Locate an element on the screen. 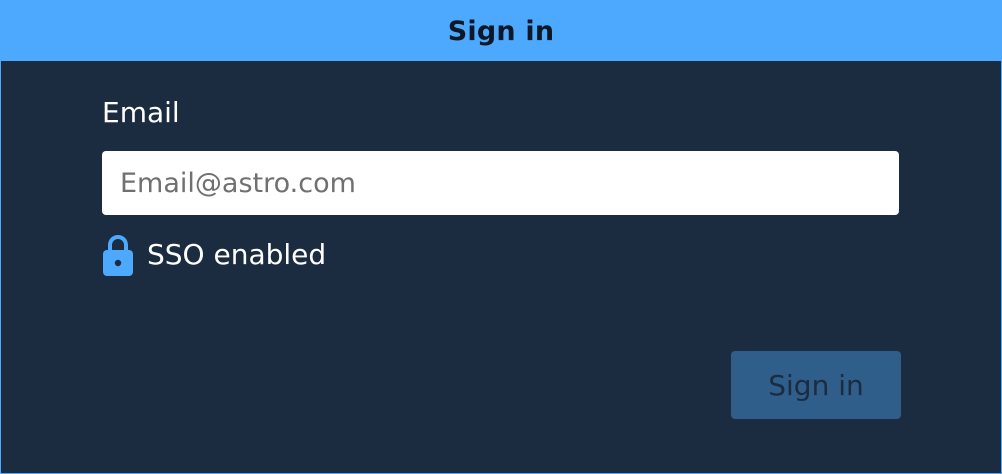  sign-in-button: Sign in is located at coordinates (816, 385).